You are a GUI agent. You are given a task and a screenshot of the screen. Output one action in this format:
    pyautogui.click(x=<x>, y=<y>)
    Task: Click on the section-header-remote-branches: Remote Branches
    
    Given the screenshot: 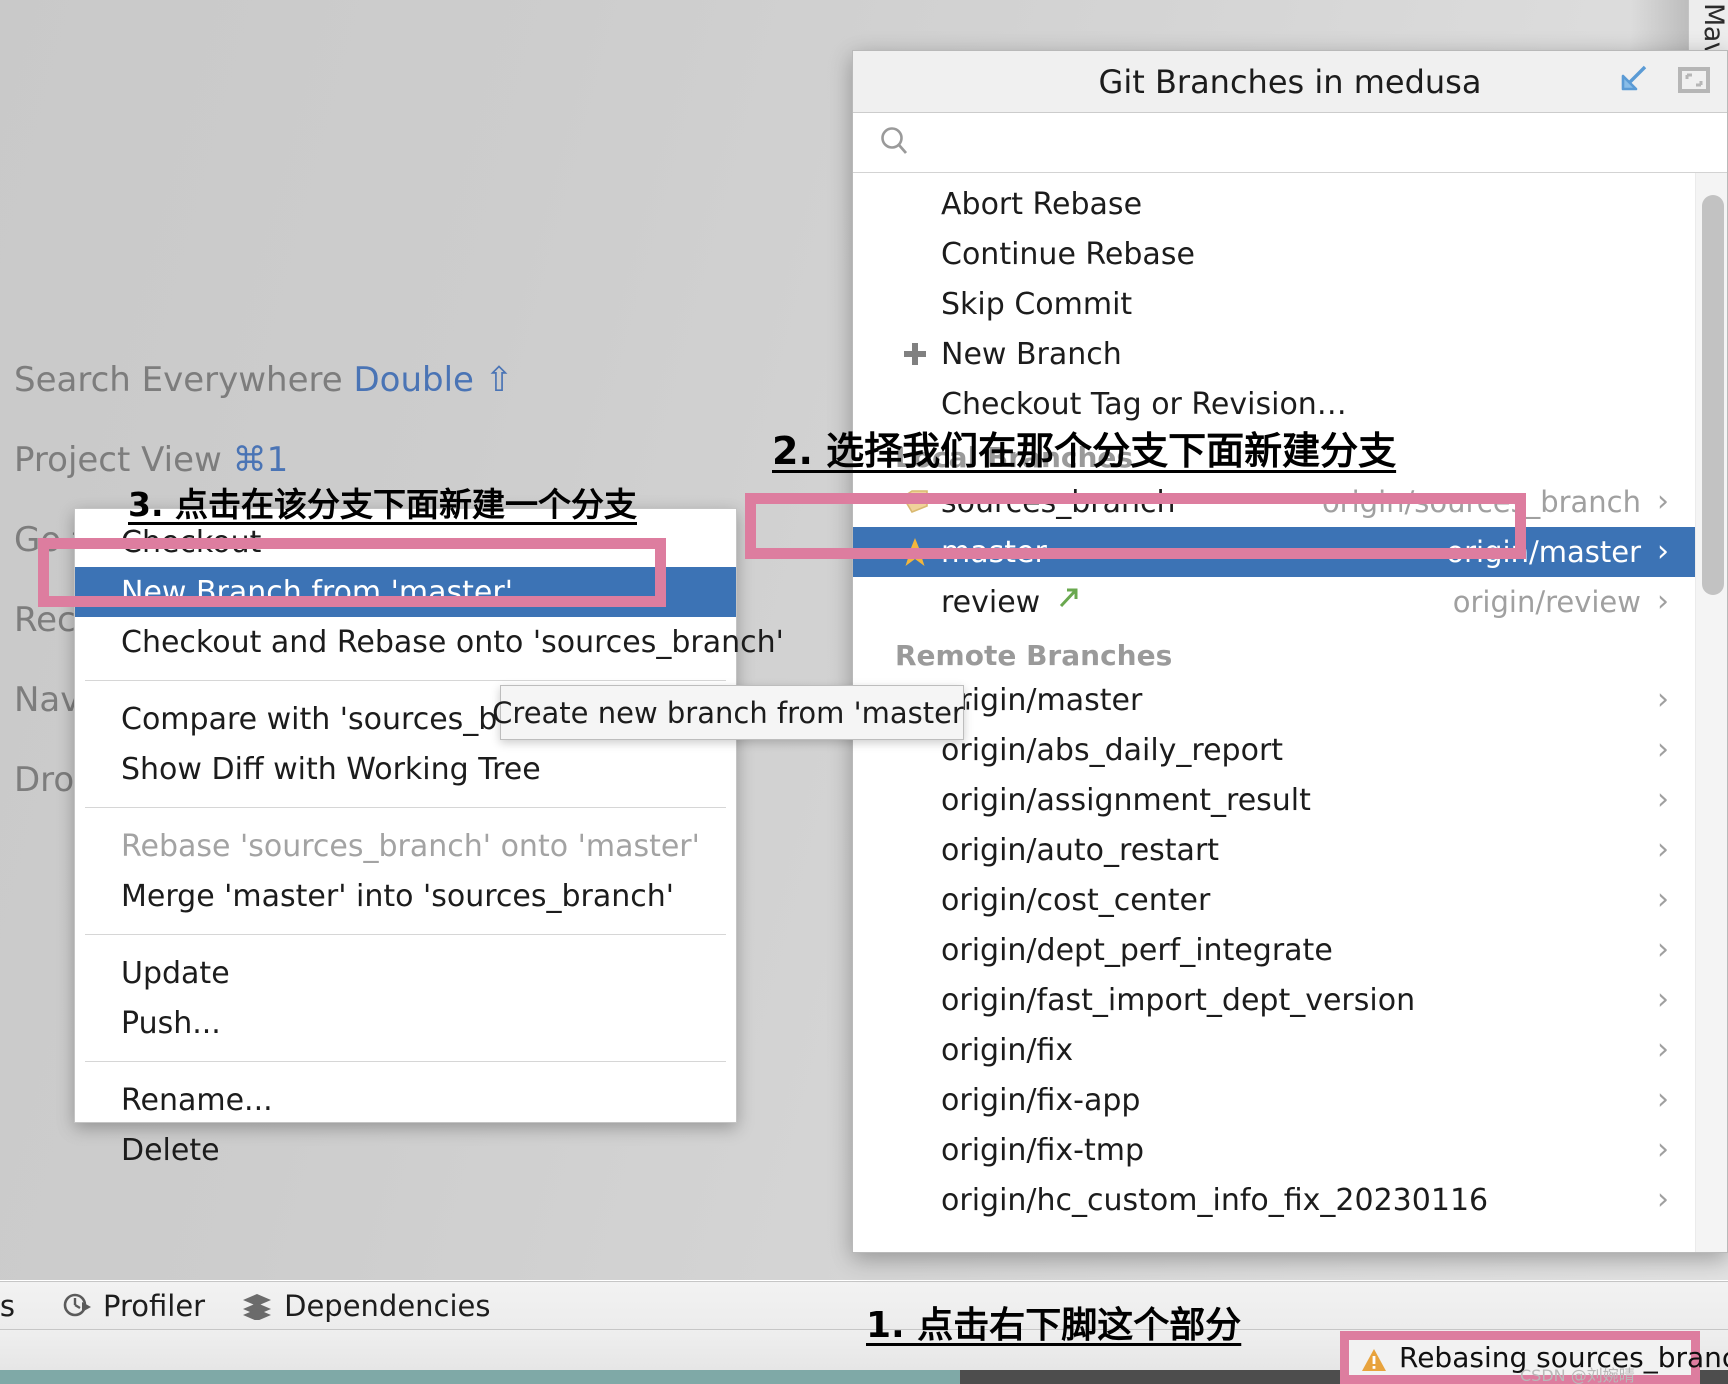 What is the action you would take?
    pyautogui.click(x=1274, y=651)
    